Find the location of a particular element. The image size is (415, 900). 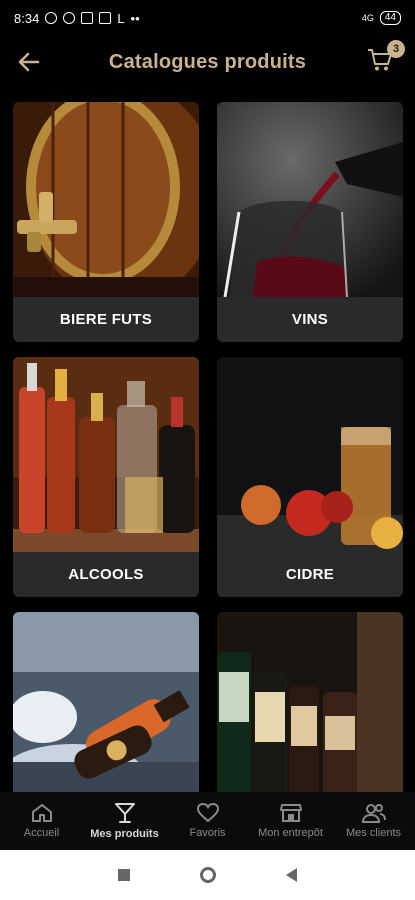

status-right: 4G 44 is located at coordinates (381, 18).